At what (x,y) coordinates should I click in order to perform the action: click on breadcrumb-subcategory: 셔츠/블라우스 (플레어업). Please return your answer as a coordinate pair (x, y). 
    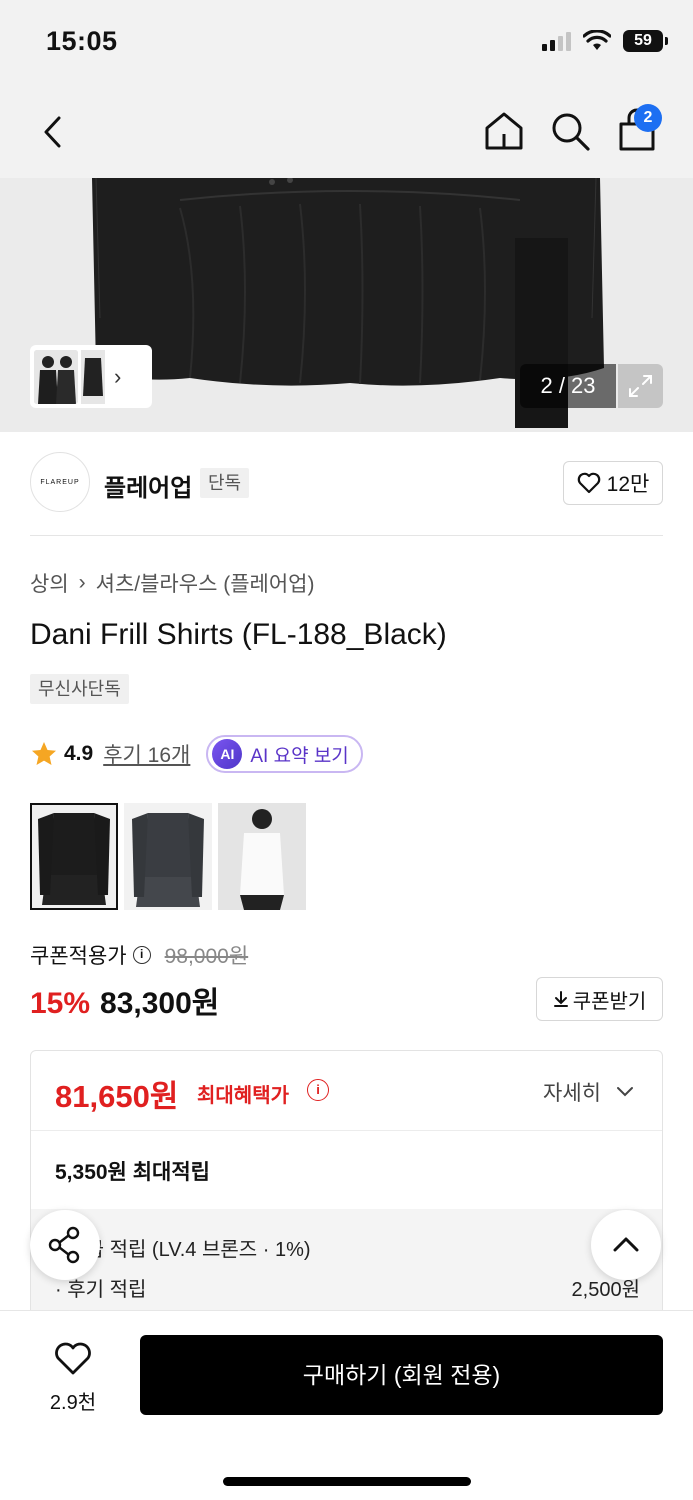
    Looking at the image, I should click on (205, 583).